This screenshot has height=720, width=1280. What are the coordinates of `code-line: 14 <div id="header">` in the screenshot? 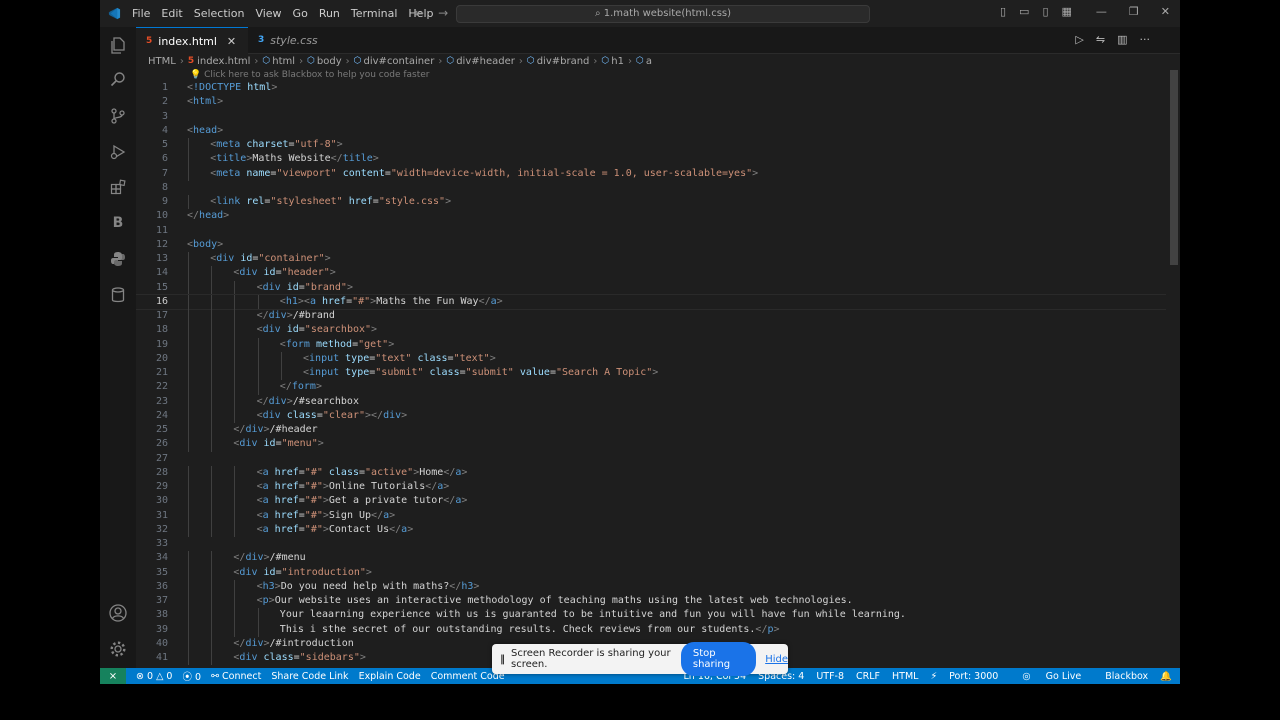 It's located at (651, 273).